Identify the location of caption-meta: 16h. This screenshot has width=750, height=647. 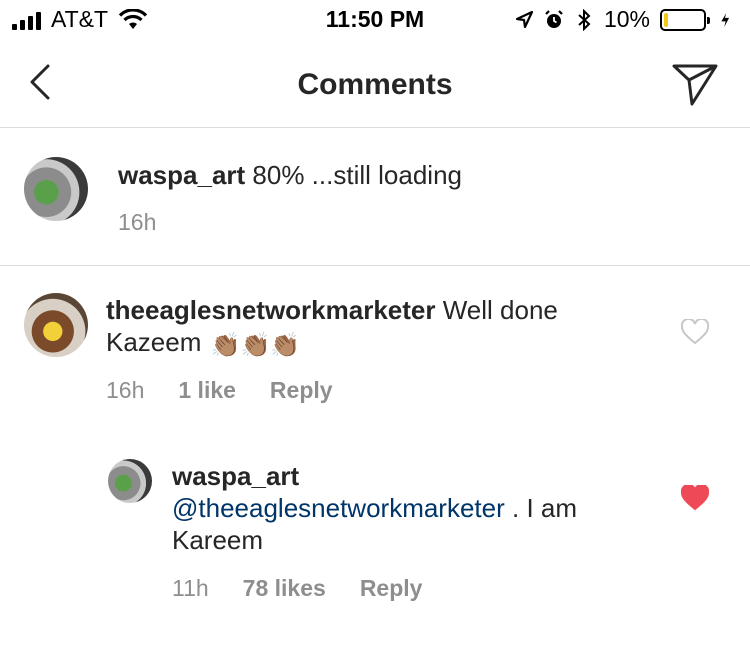
(137, 222).